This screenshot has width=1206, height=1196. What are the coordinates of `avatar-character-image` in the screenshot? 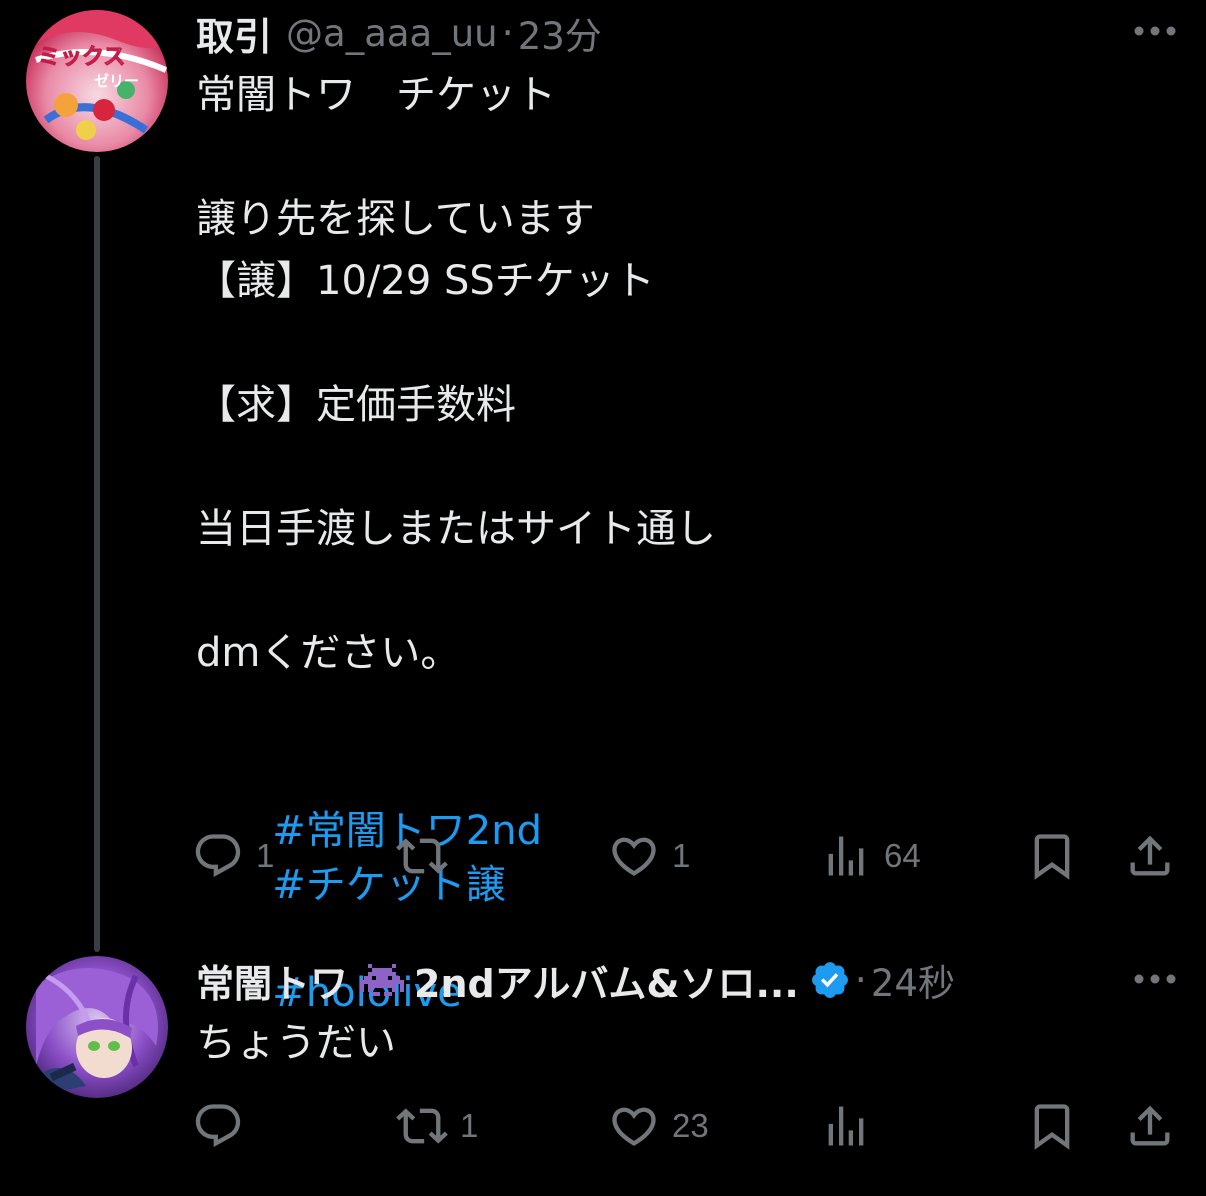 It's located at (97, 1027).